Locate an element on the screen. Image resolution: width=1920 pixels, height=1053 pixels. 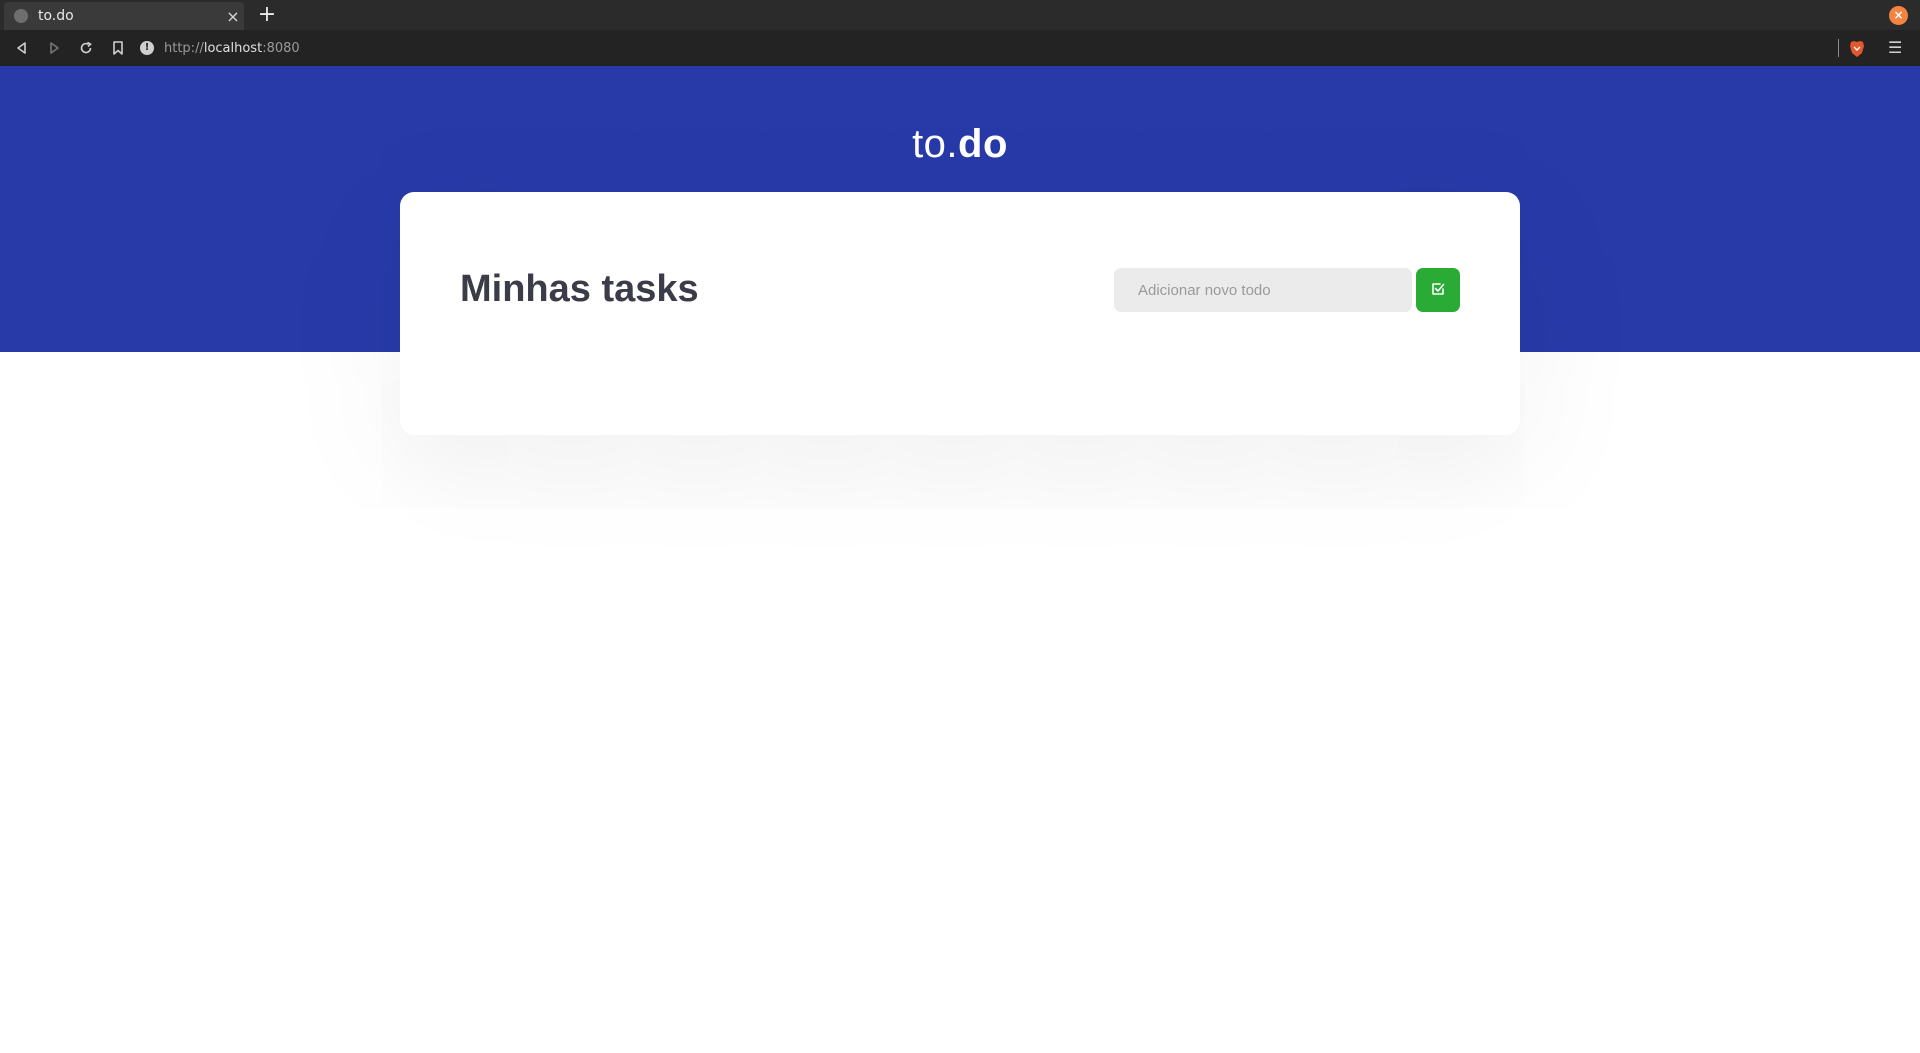
browser-tab: to.do × is located at coordinates (124, 16).